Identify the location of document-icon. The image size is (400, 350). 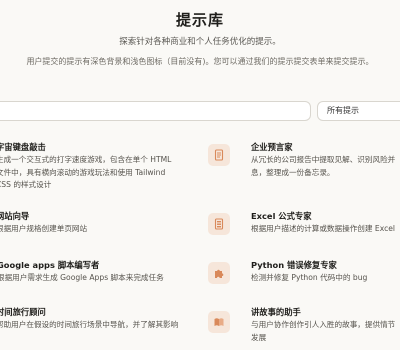
(219, 155).